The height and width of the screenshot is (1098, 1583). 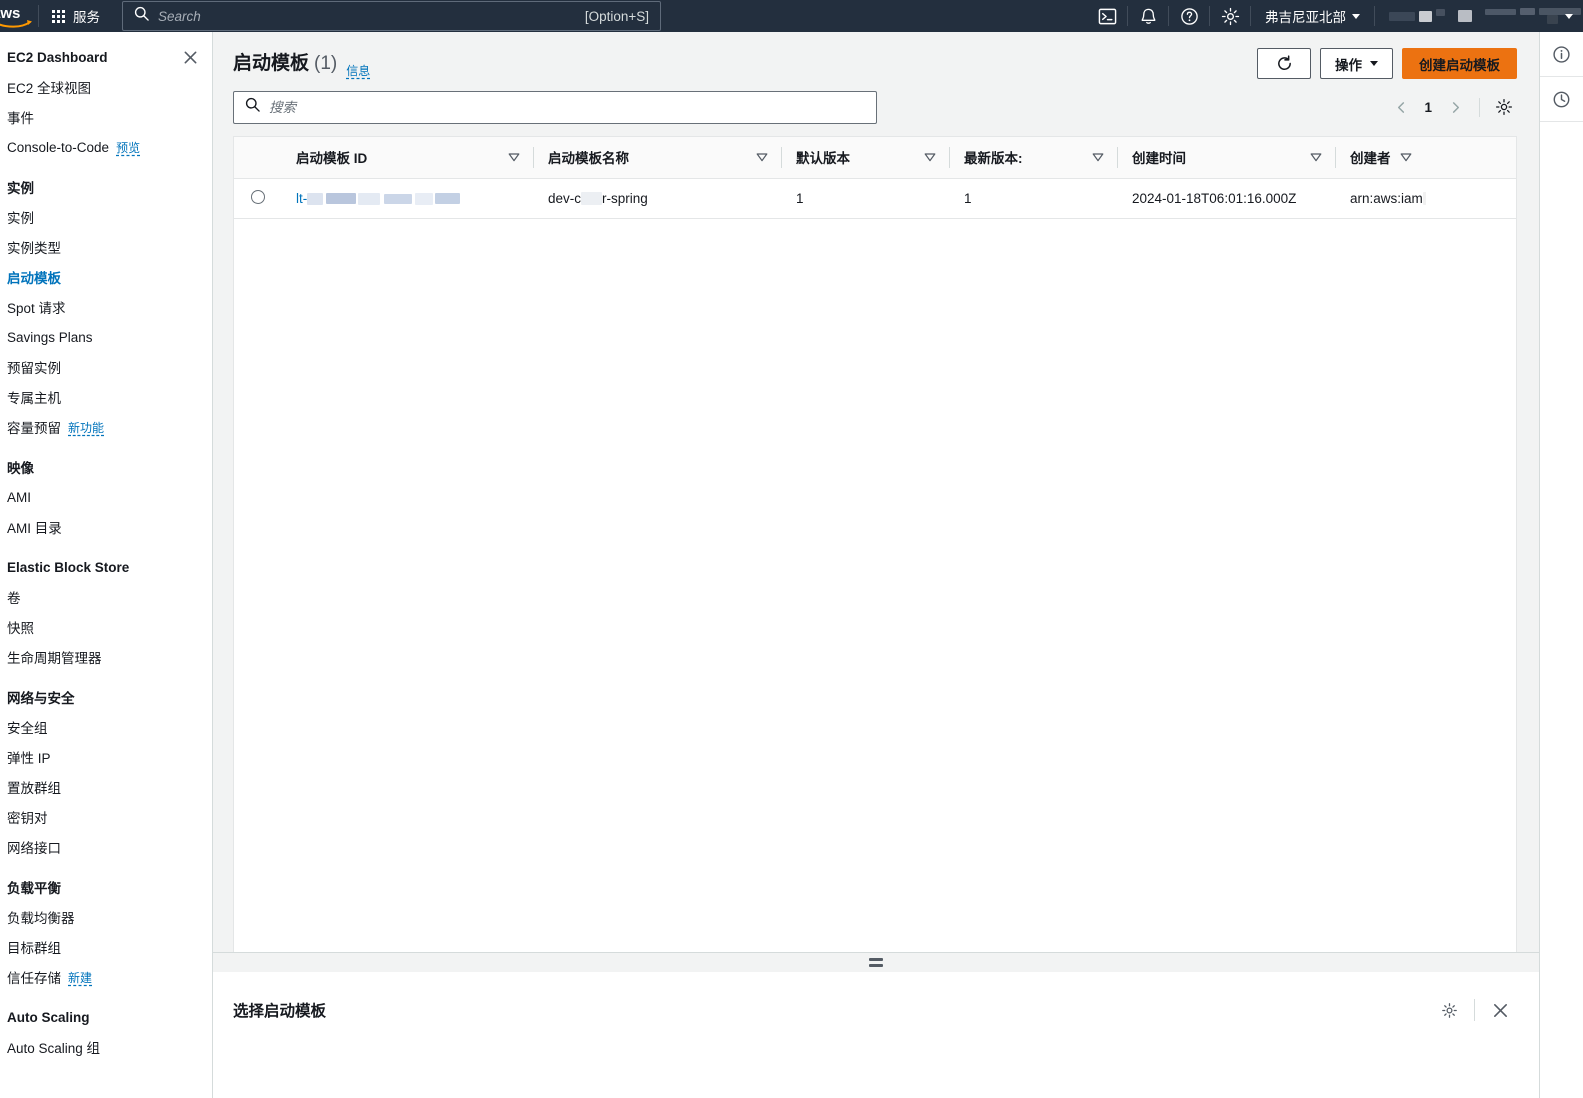 I want to click on row-select-cell, so click(x=258, y=198).